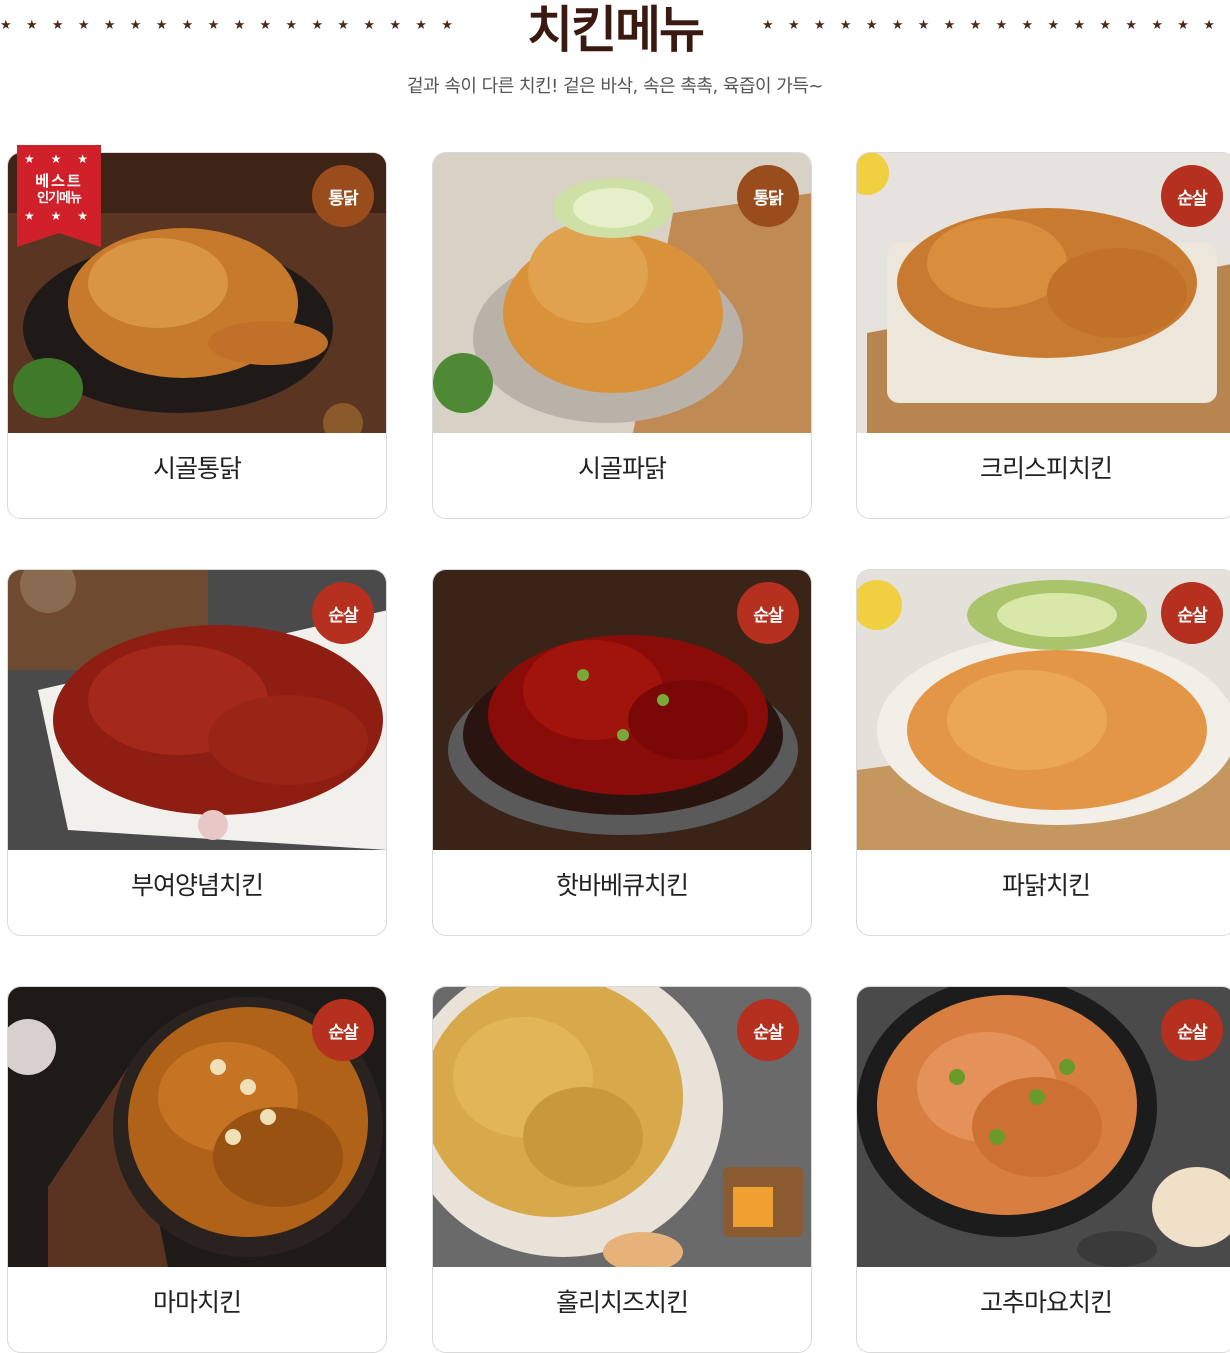  I want to click on menu-card-holy-cheese: 순살 홀리치즈치킨, so click(622, 1169).